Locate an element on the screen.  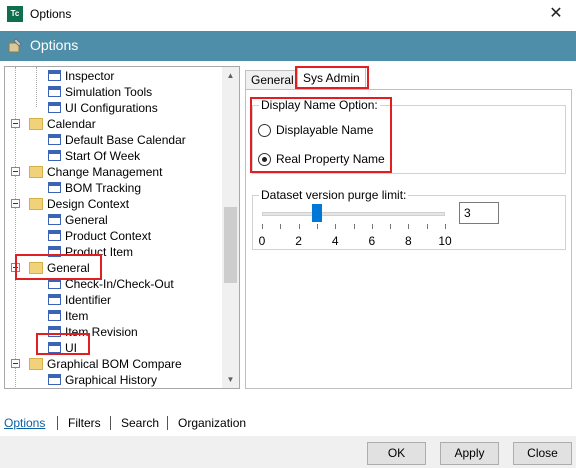
tree-item-label: Graphical BOM Compare is located at coordinates (114, 364).